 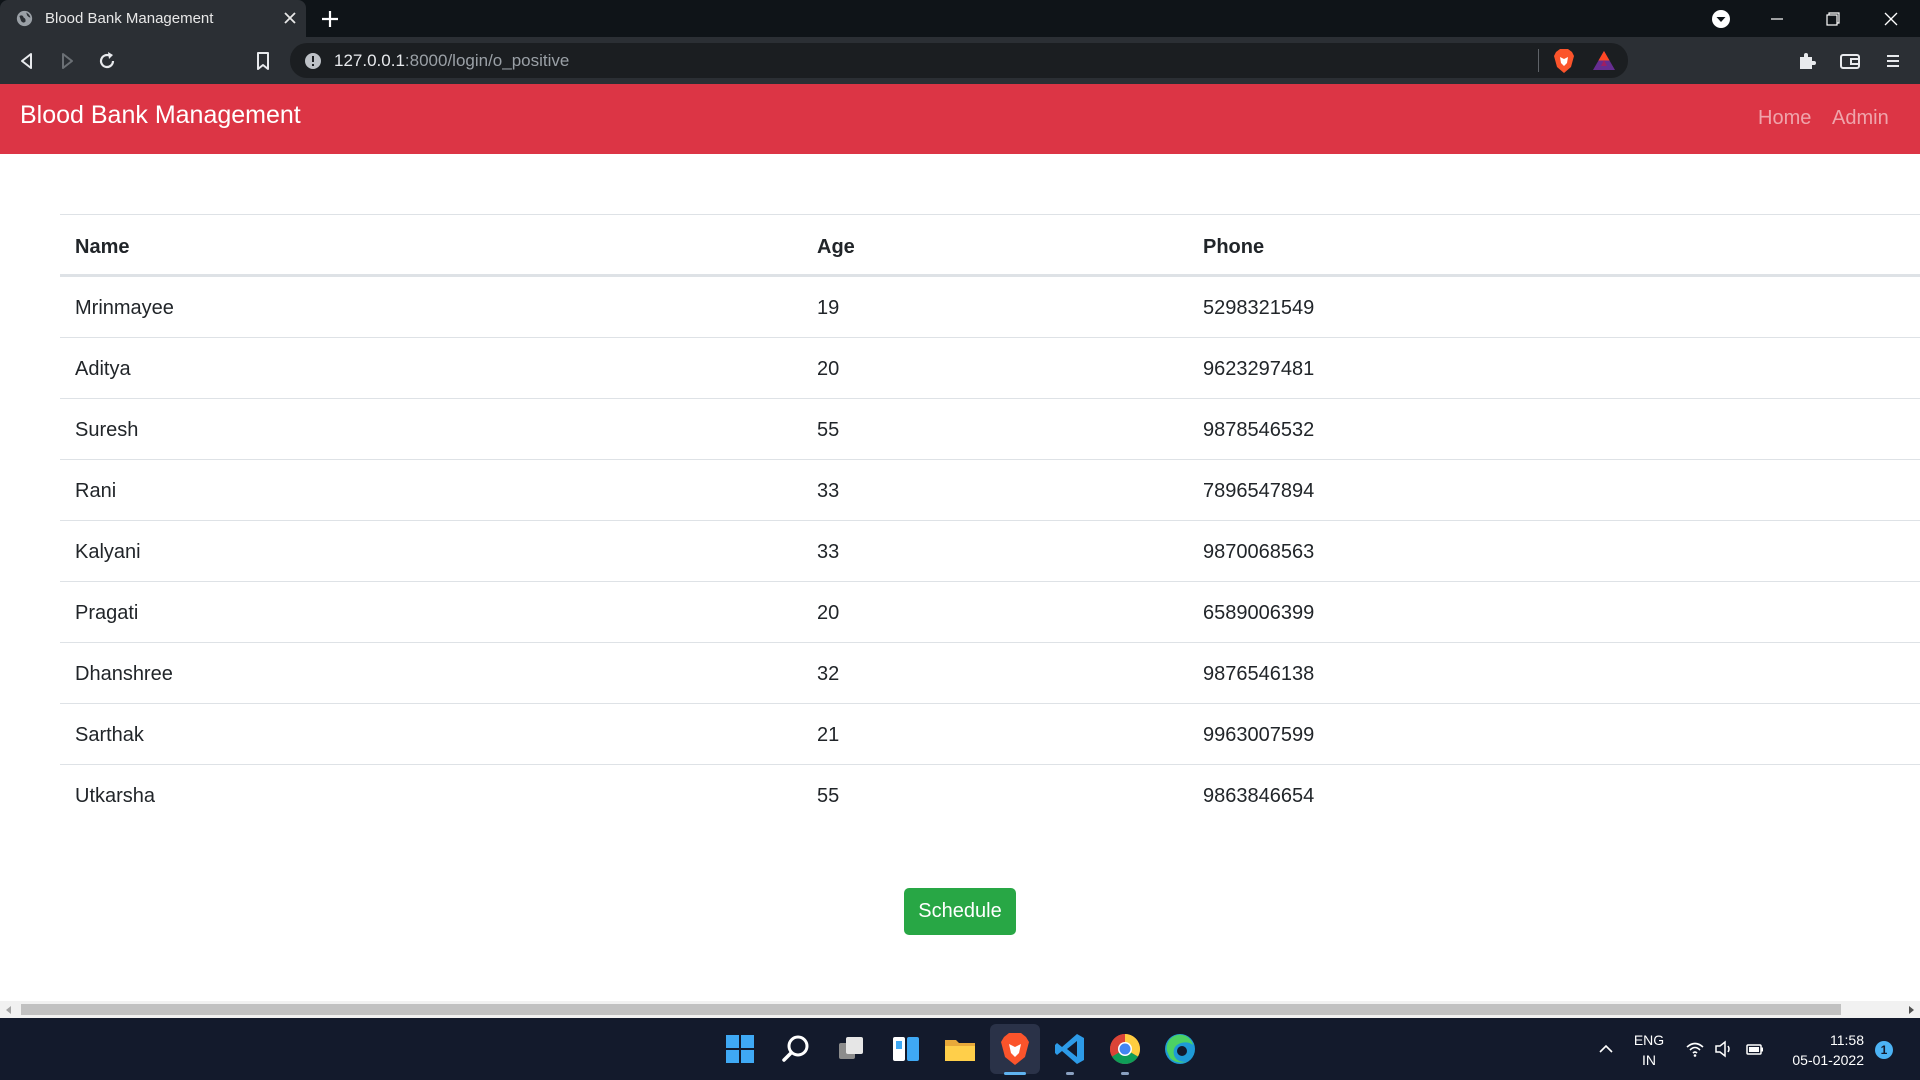 What do you see at coordinates (115, 796) in the screenshot?
I see `cell-name: Utkarsha` at bounding box center [115, 796].